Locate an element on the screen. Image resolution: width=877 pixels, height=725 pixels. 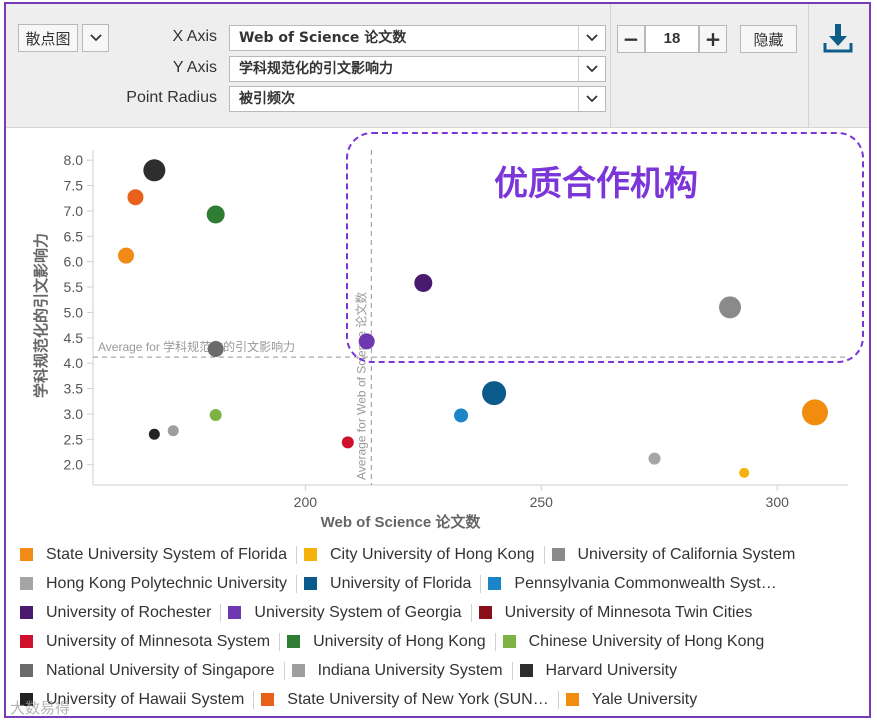
legend-item: City University of Hong Kong is located at coordinates (419, 554).